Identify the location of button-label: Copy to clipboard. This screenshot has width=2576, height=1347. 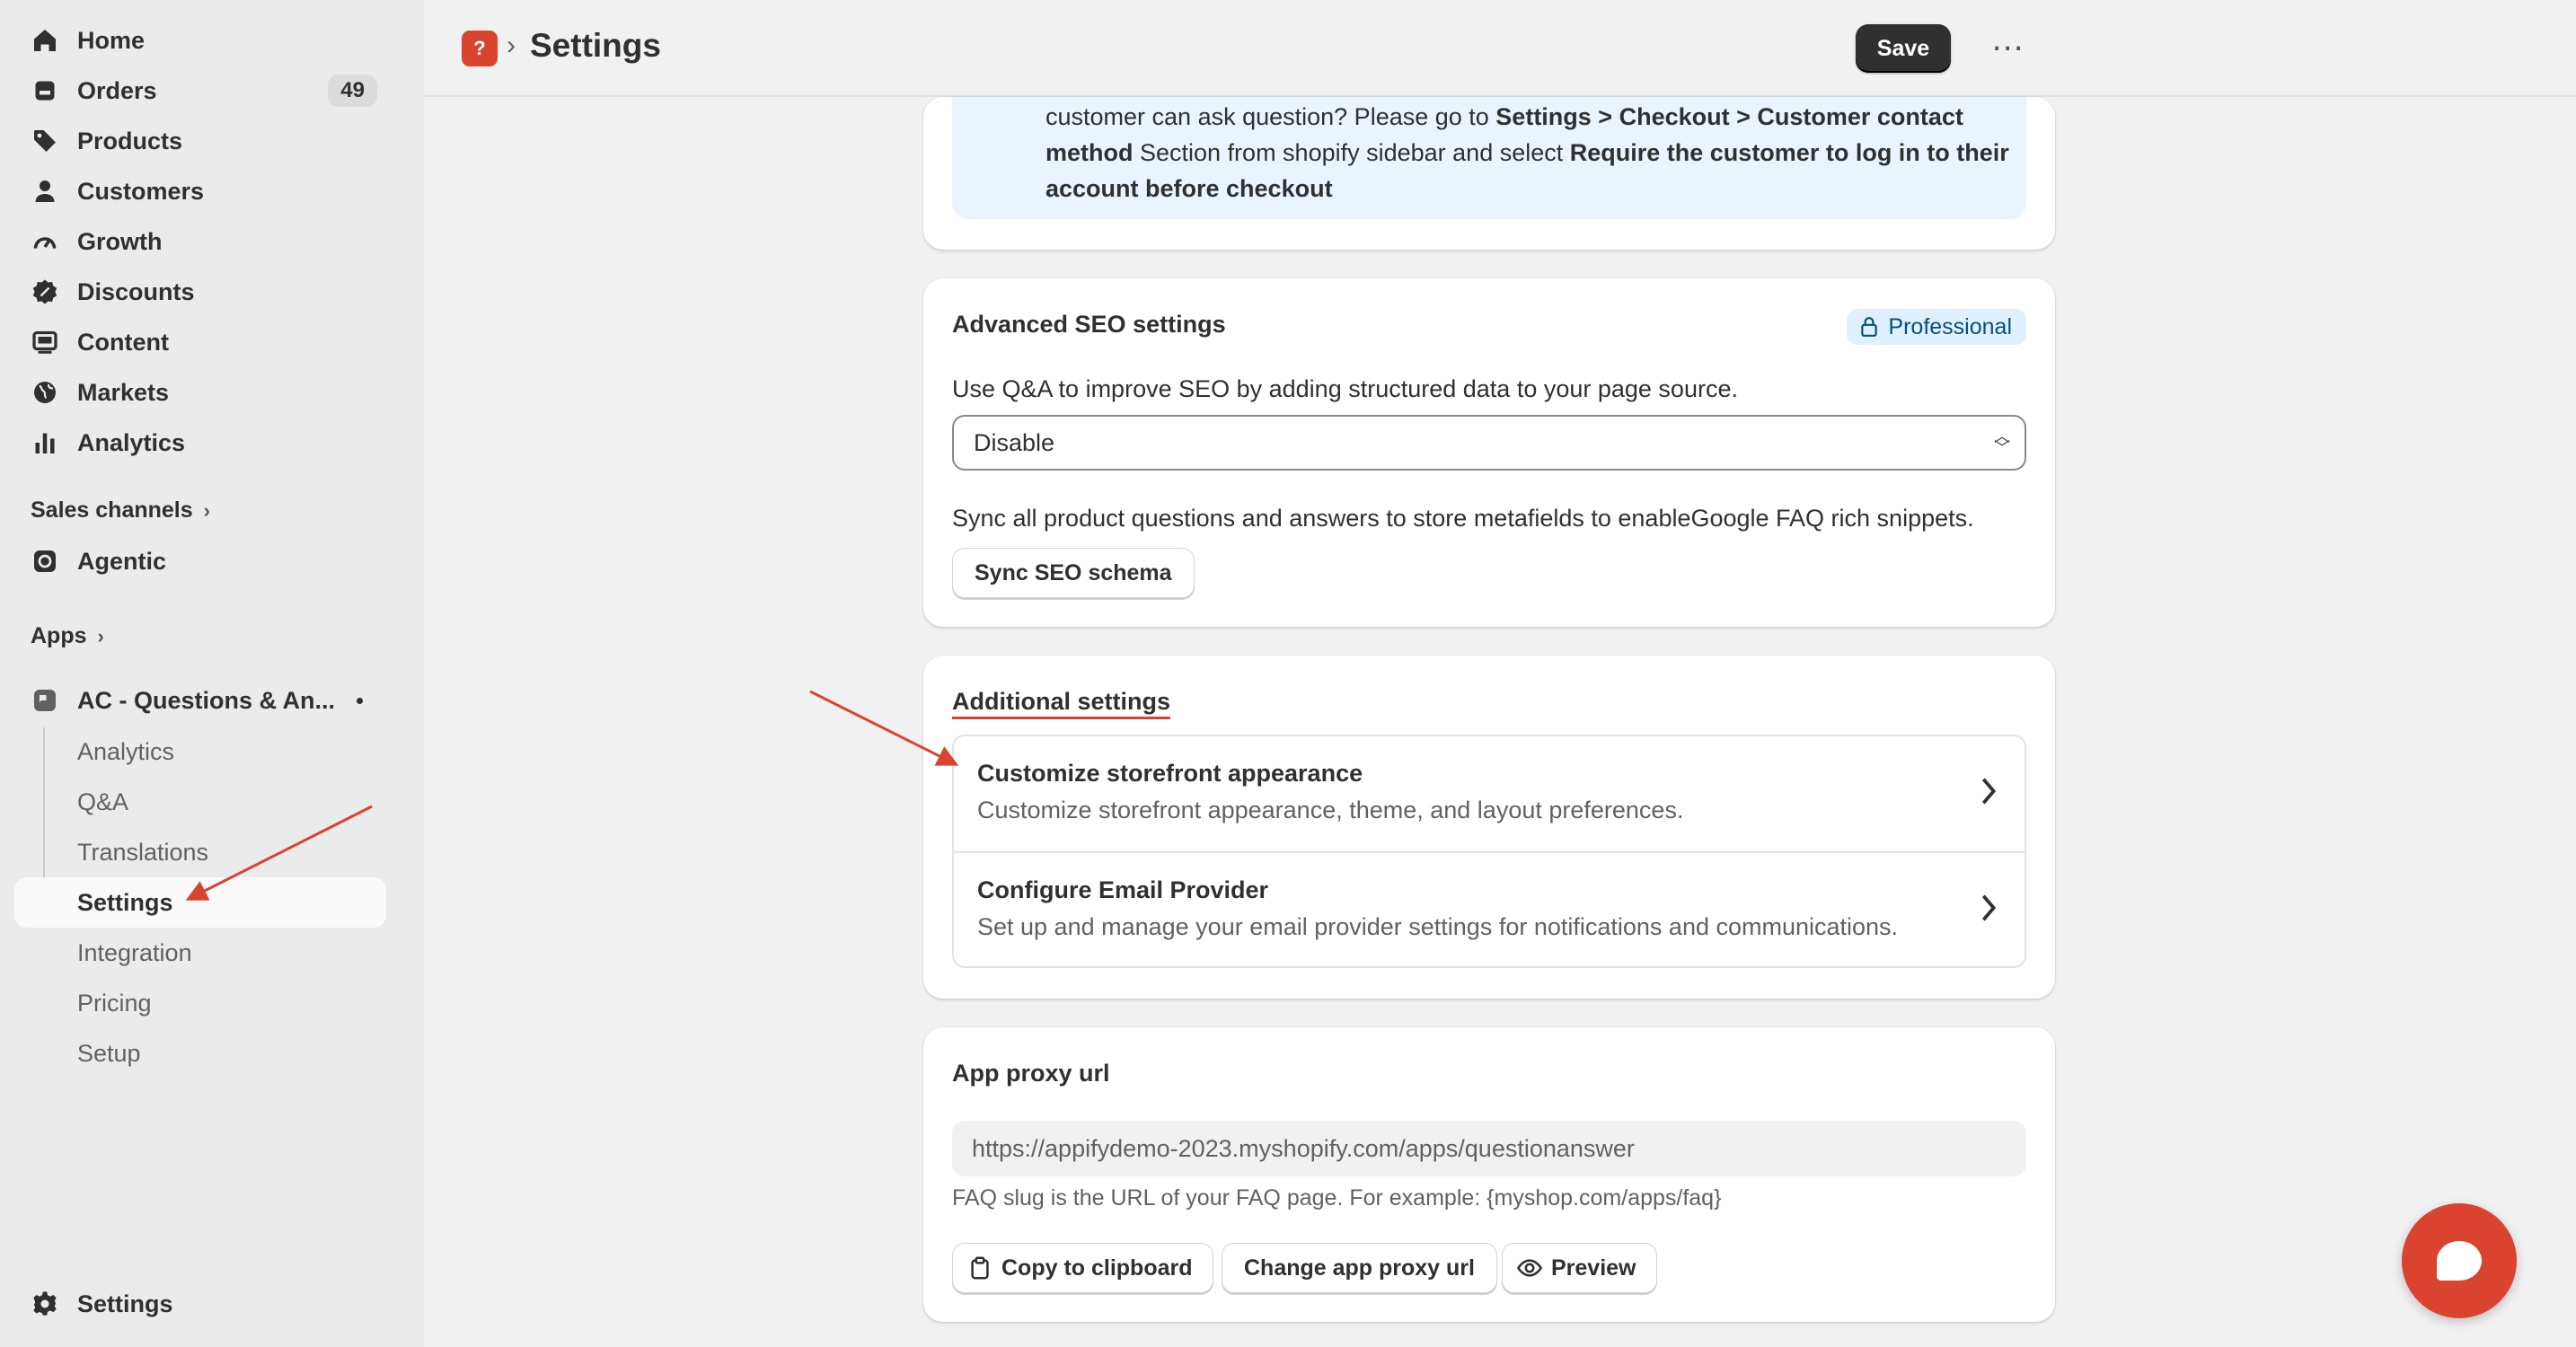
(1097, 1268).